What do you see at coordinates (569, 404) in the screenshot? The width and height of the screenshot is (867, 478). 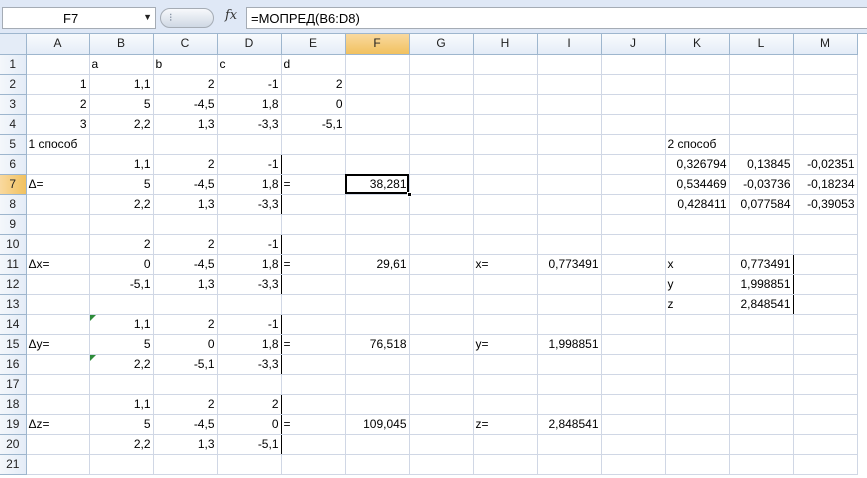 I see `cell-i18` at bounding box center [569, 404].